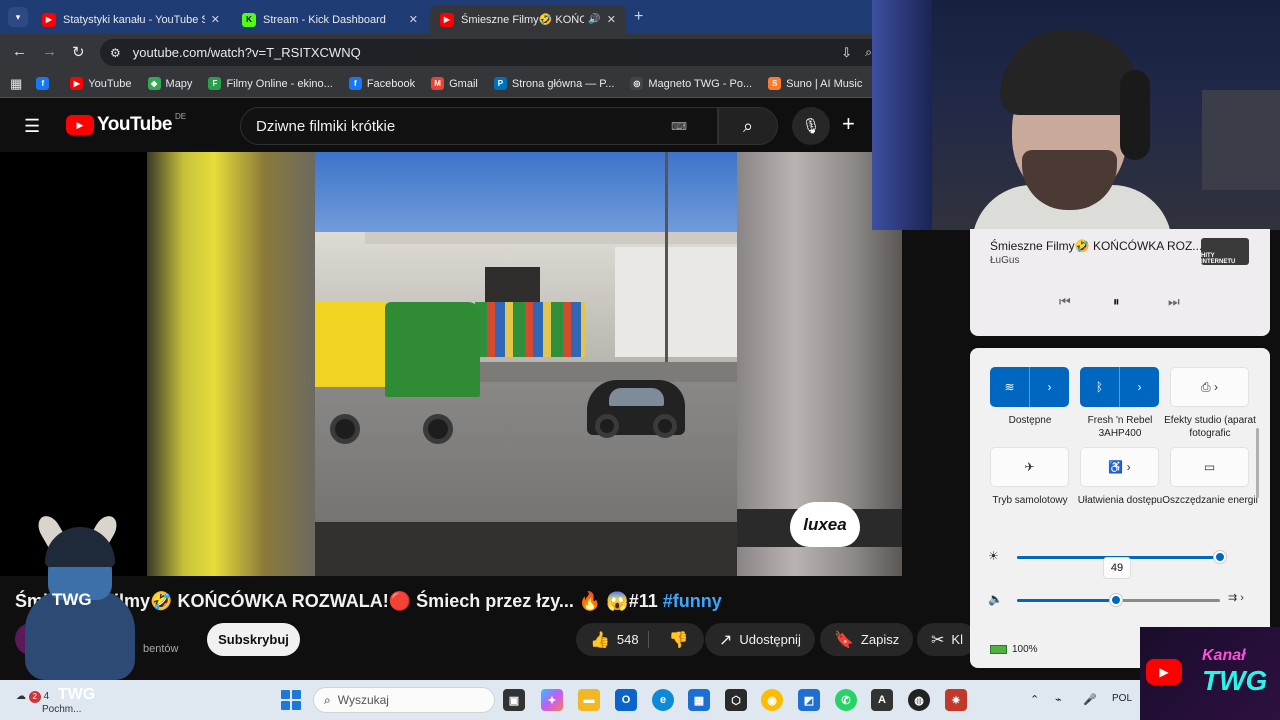  What do you see at coordinates (748, 126) in the screenshot?
I see `search-button: ⌕` at bounding box center [748, 126].